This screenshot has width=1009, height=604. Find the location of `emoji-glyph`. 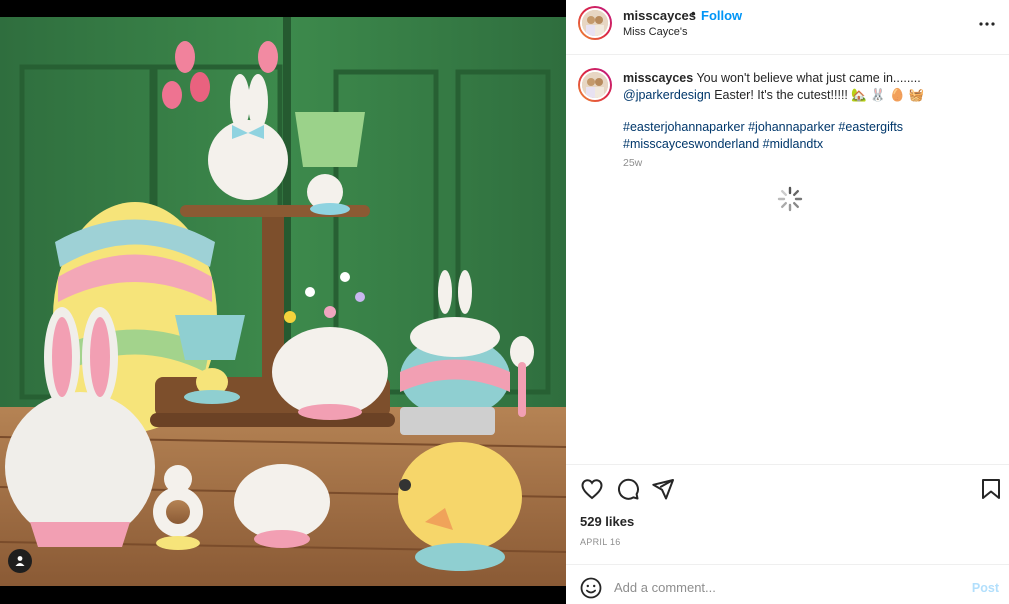

emoji-glyph is located at coordinates (591, 588).